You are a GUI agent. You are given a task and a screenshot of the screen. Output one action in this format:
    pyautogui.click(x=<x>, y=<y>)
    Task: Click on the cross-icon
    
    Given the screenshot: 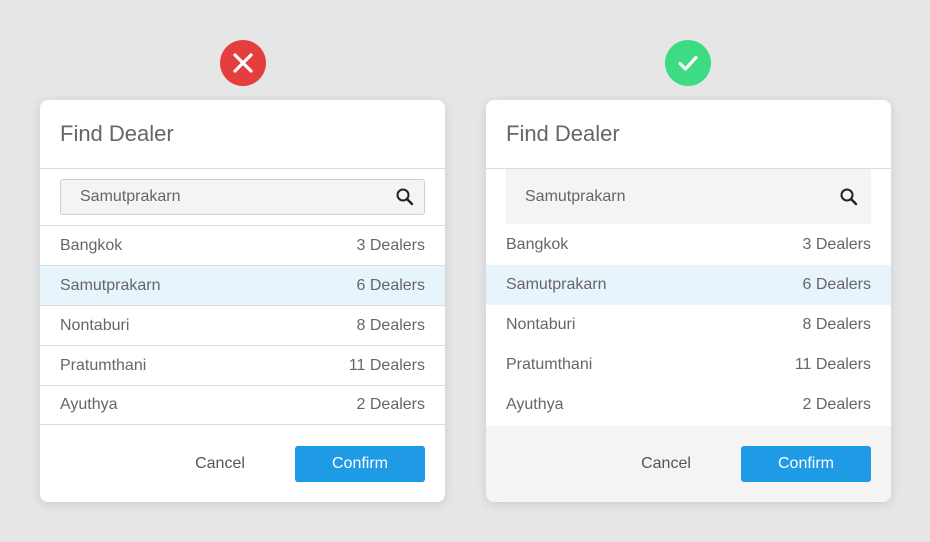 What is the action you would take?
    pyautogui.click(x=243, y=63)
    